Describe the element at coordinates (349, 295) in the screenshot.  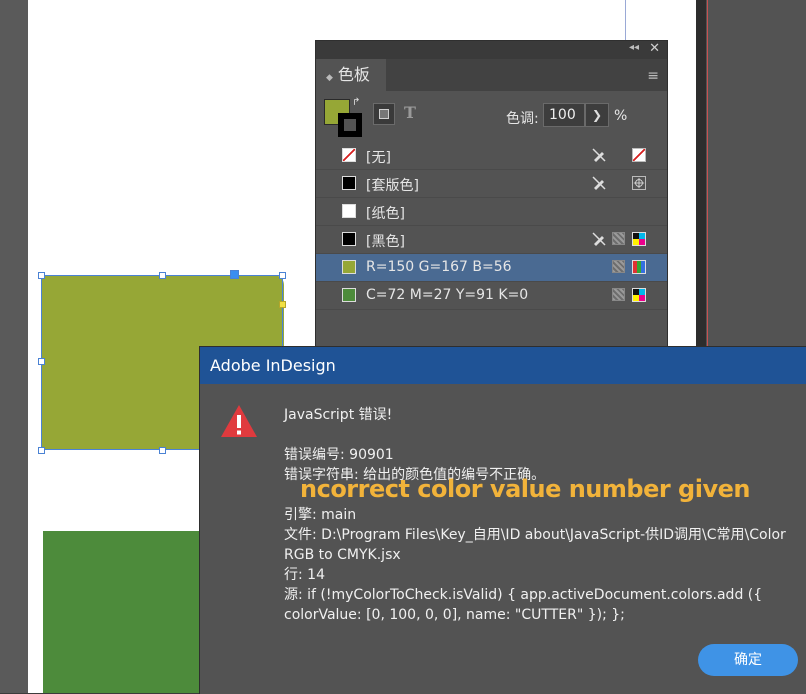
I see `cmyk-swatch-chip` at that location.